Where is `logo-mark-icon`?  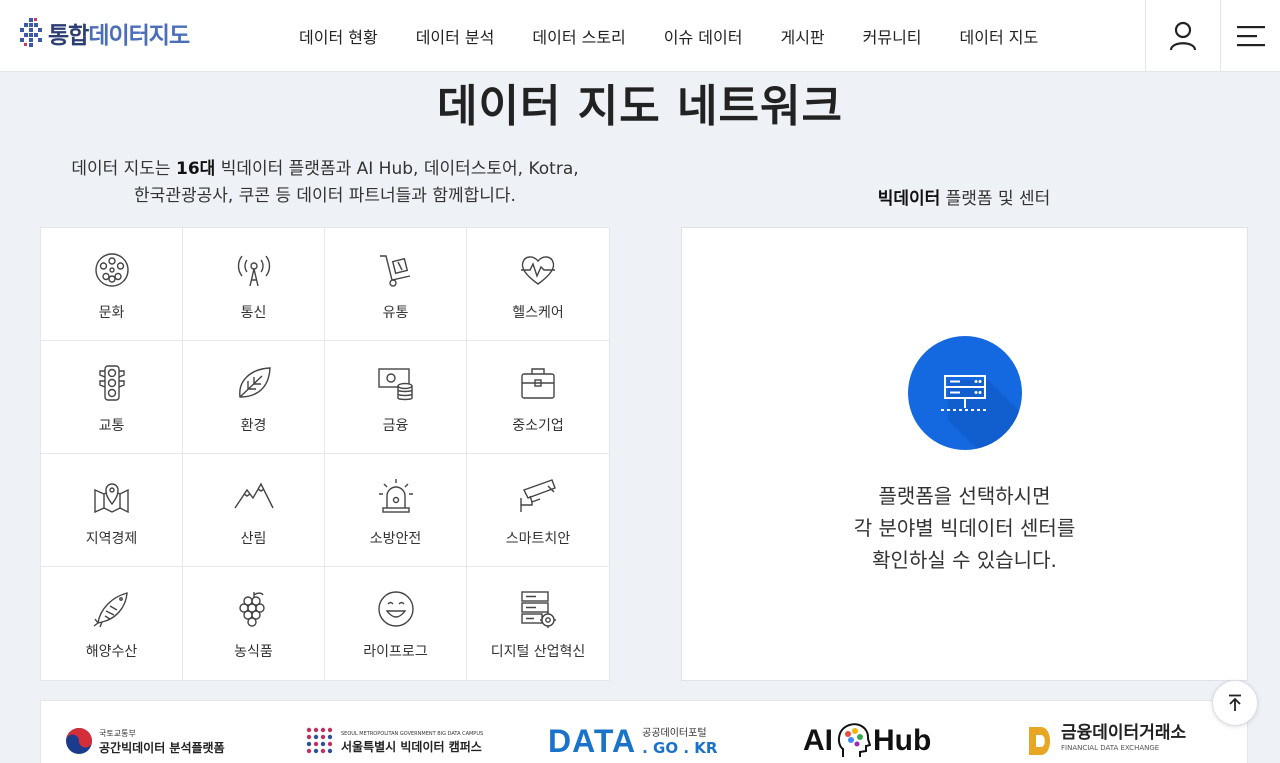 logo-mark-icon is located at coordinates (31, 32).